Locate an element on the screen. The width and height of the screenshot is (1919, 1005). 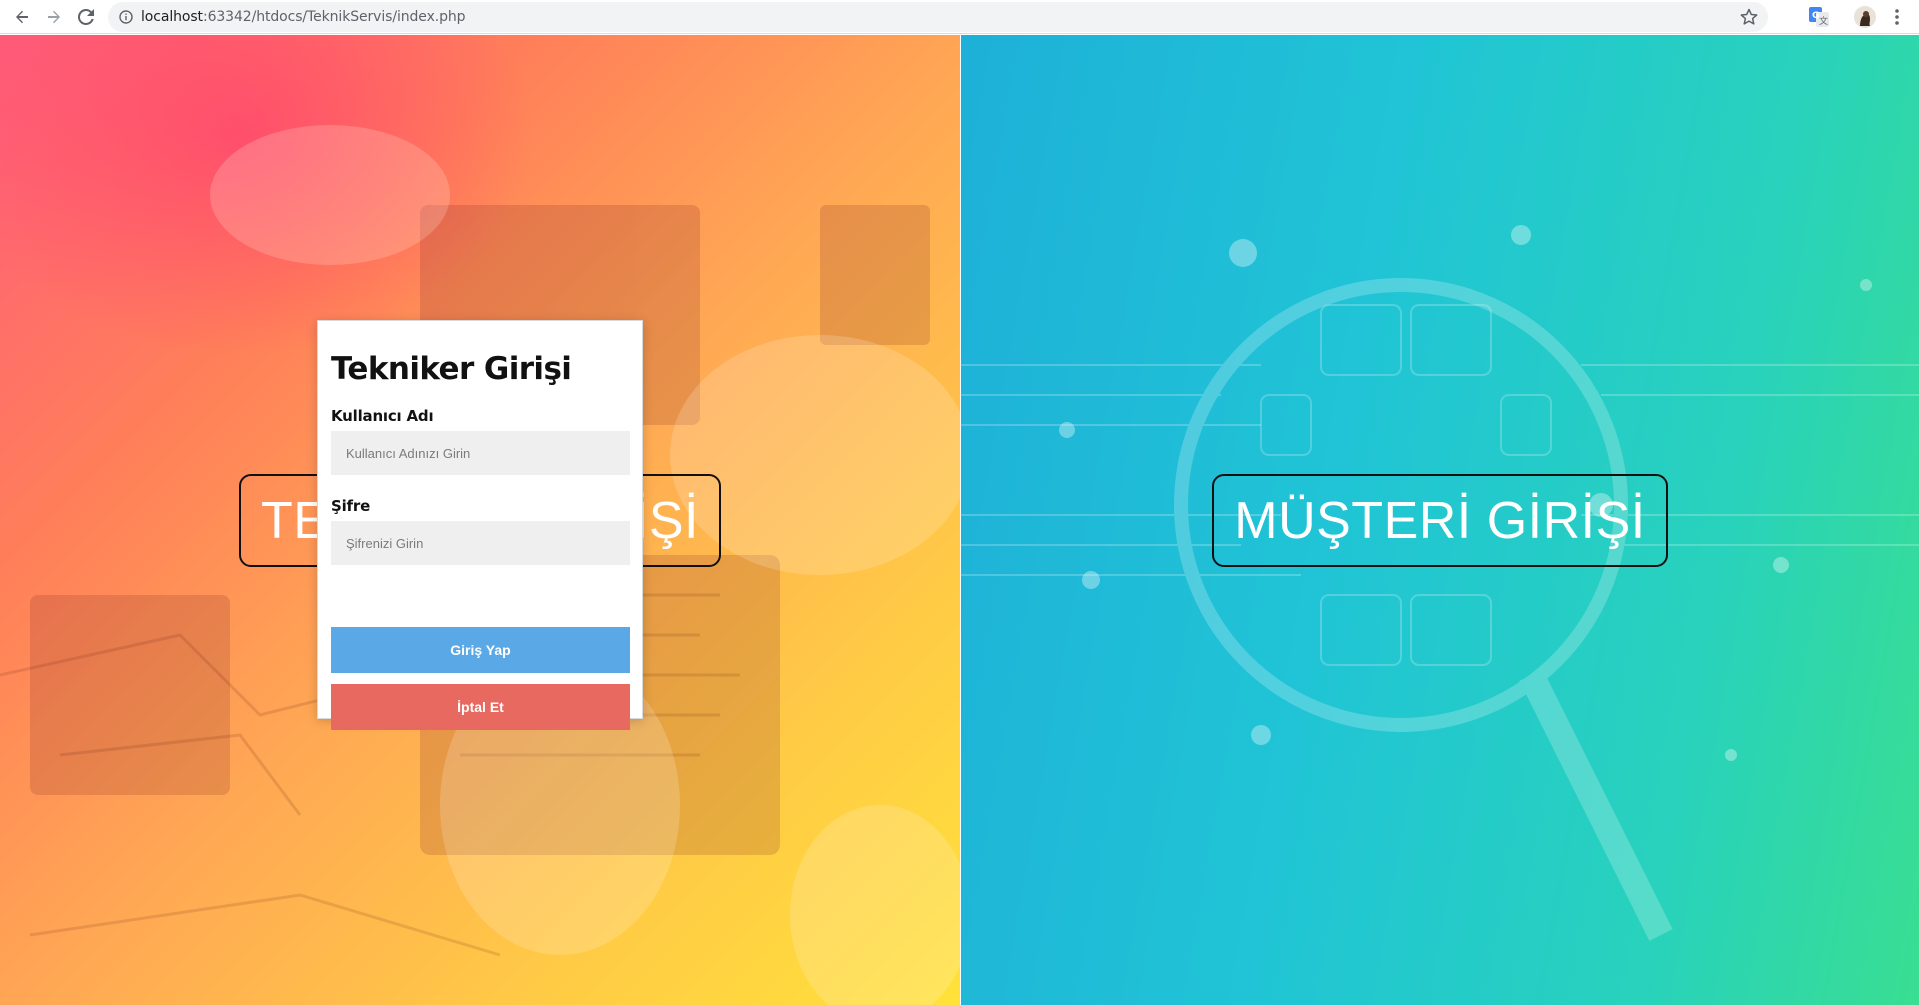
back-button is located at coordinates (22, 17).